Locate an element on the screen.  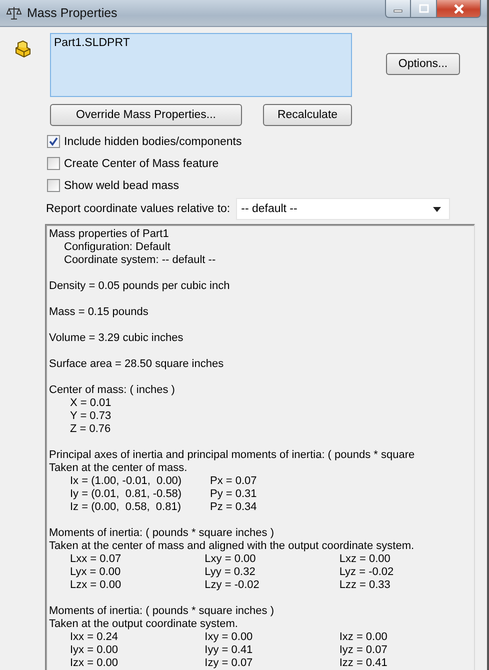
report-line: Density = 0.05 pounds per cubic inch is located at coordinates (140, 286).